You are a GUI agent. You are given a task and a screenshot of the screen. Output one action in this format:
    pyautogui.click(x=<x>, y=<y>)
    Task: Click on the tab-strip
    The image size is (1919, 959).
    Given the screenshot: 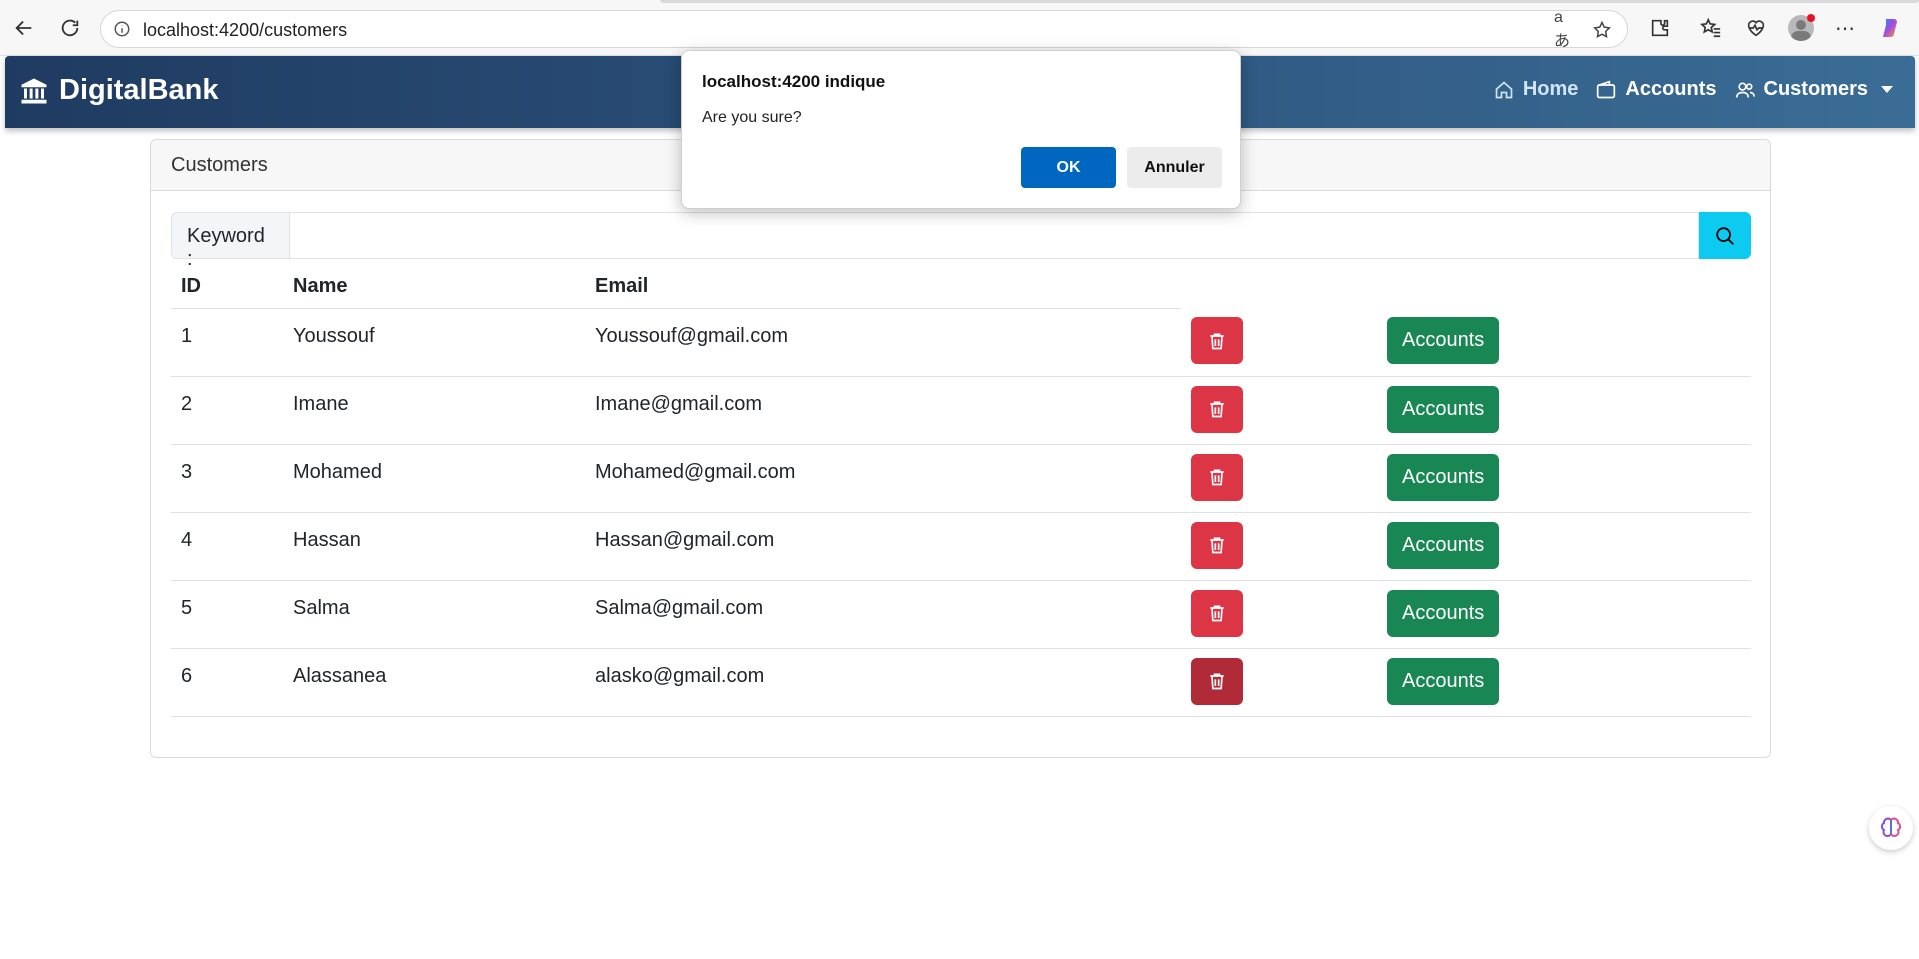 What is the action you would take?
    pyautogui.click(x=1289, y=1)
    